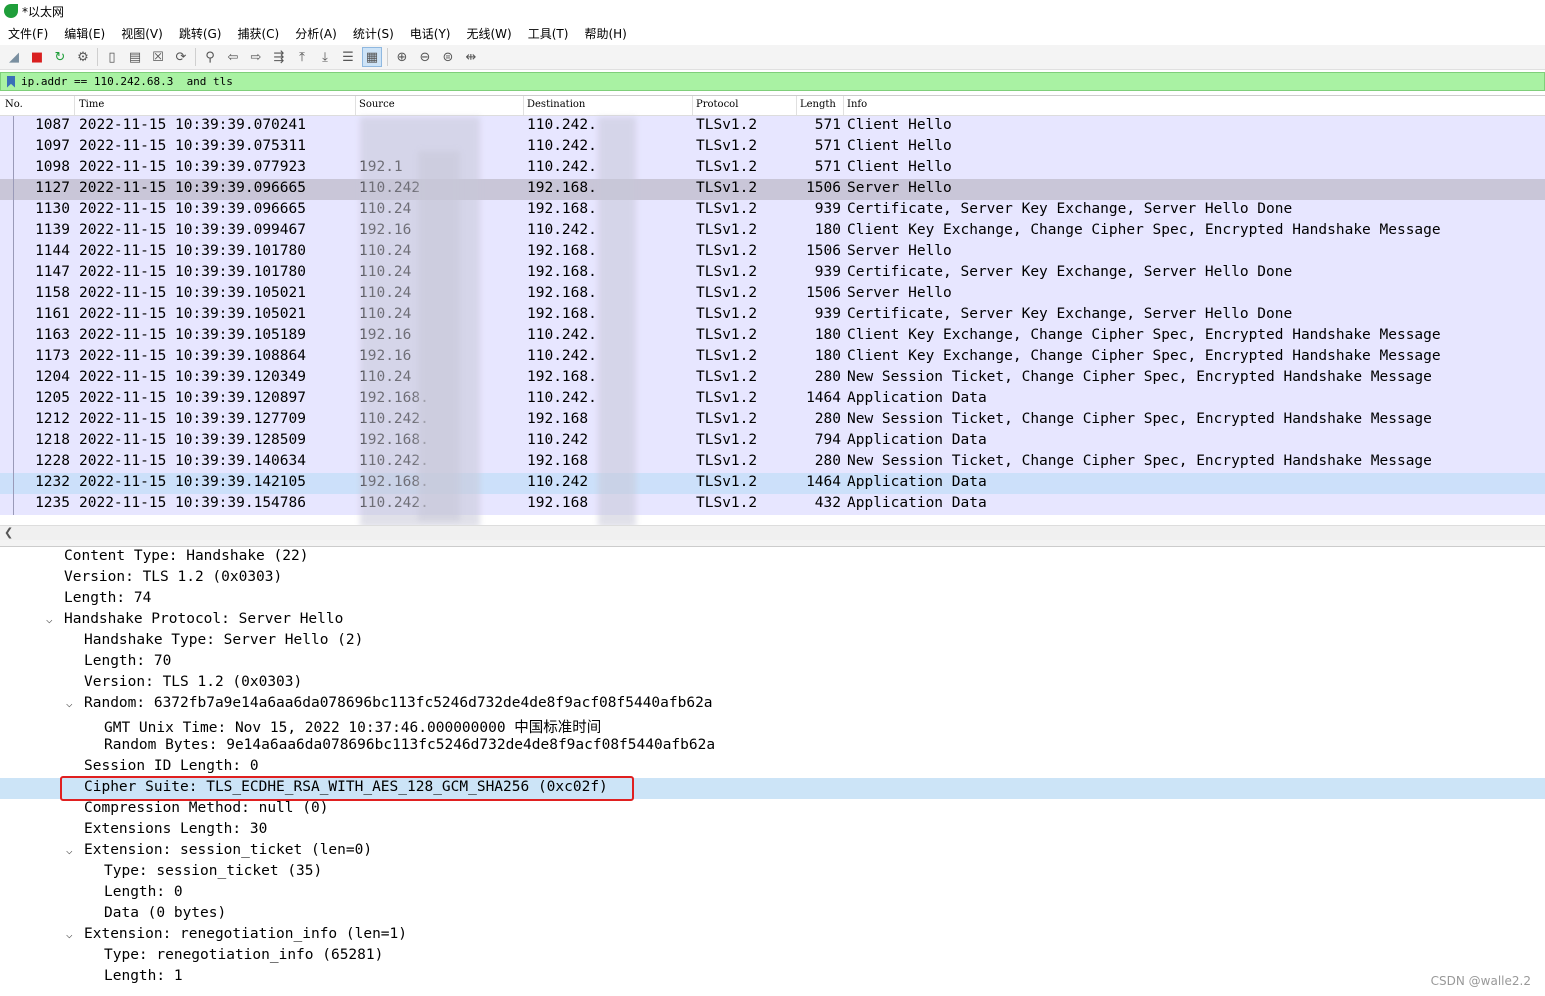  What do you see at coordinates (402, 57) in the screenshot?
I see `zoom-in-icon: ⊕` at bounding box center [402, 57].